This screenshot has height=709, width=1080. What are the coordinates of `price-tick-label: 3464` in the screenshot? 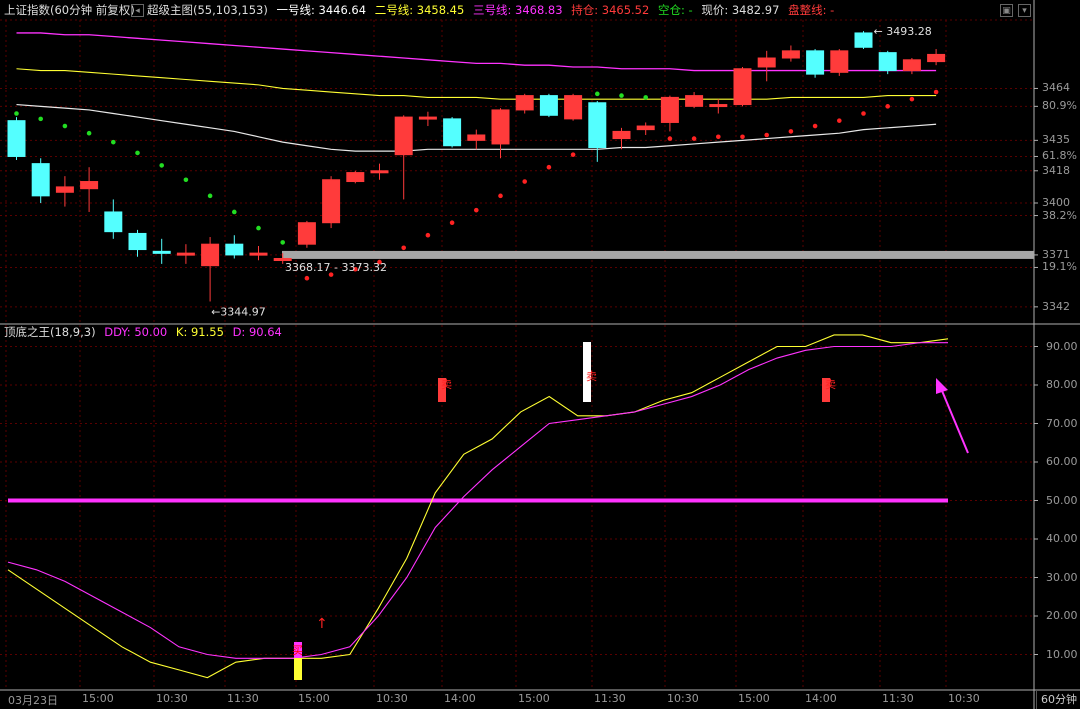 It's located at (1056, 88).